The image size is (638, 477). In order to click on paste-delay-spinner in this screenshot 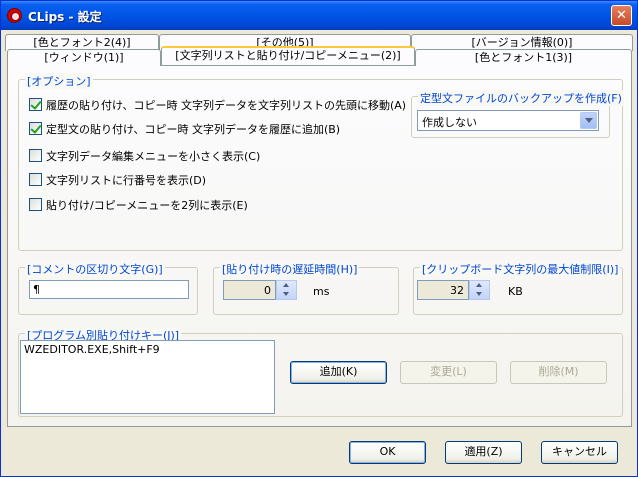, I will do `click(286, 290)`.